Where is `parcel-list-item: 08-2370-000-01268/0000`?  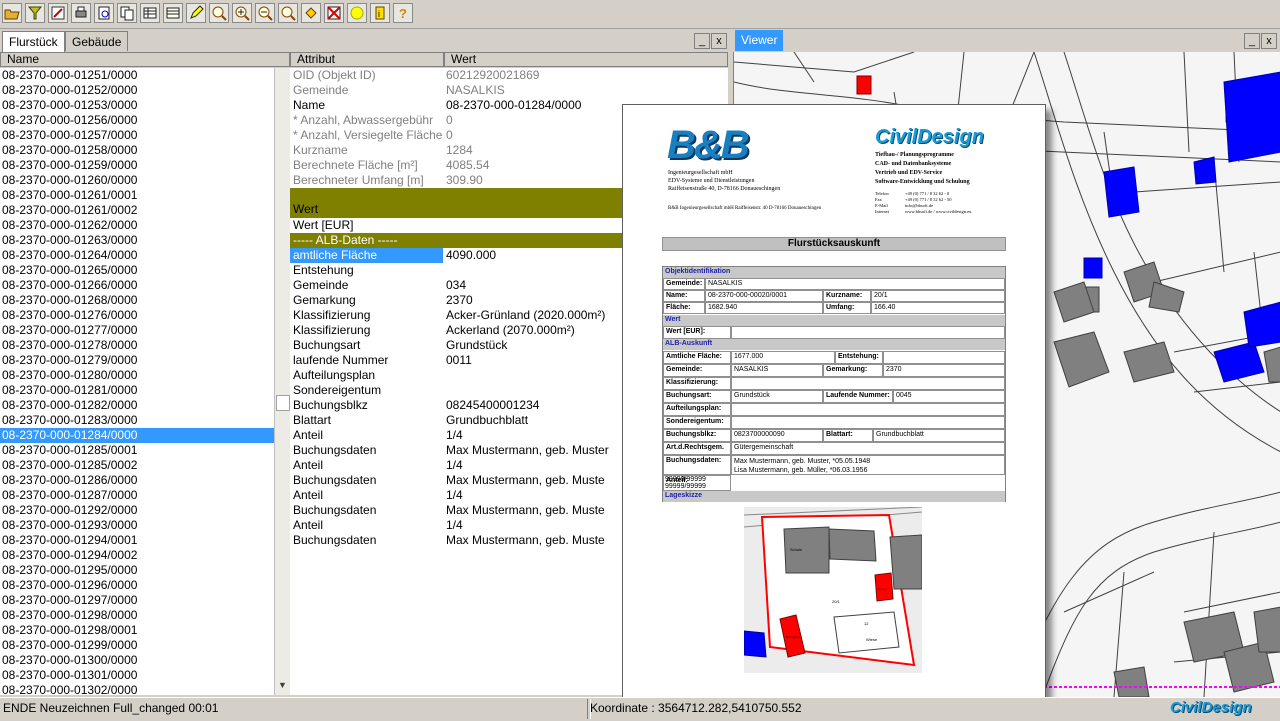
parcel-list-item: 08-2370-000-01268/0000 is located at coordinates (137, 300).